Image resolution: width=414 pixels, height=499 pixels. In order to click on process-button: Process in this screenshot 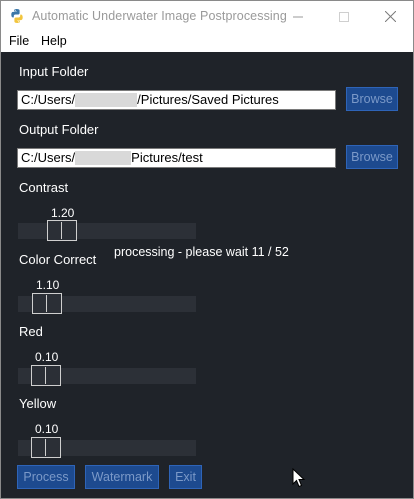, I will do `click(46, 477)`.